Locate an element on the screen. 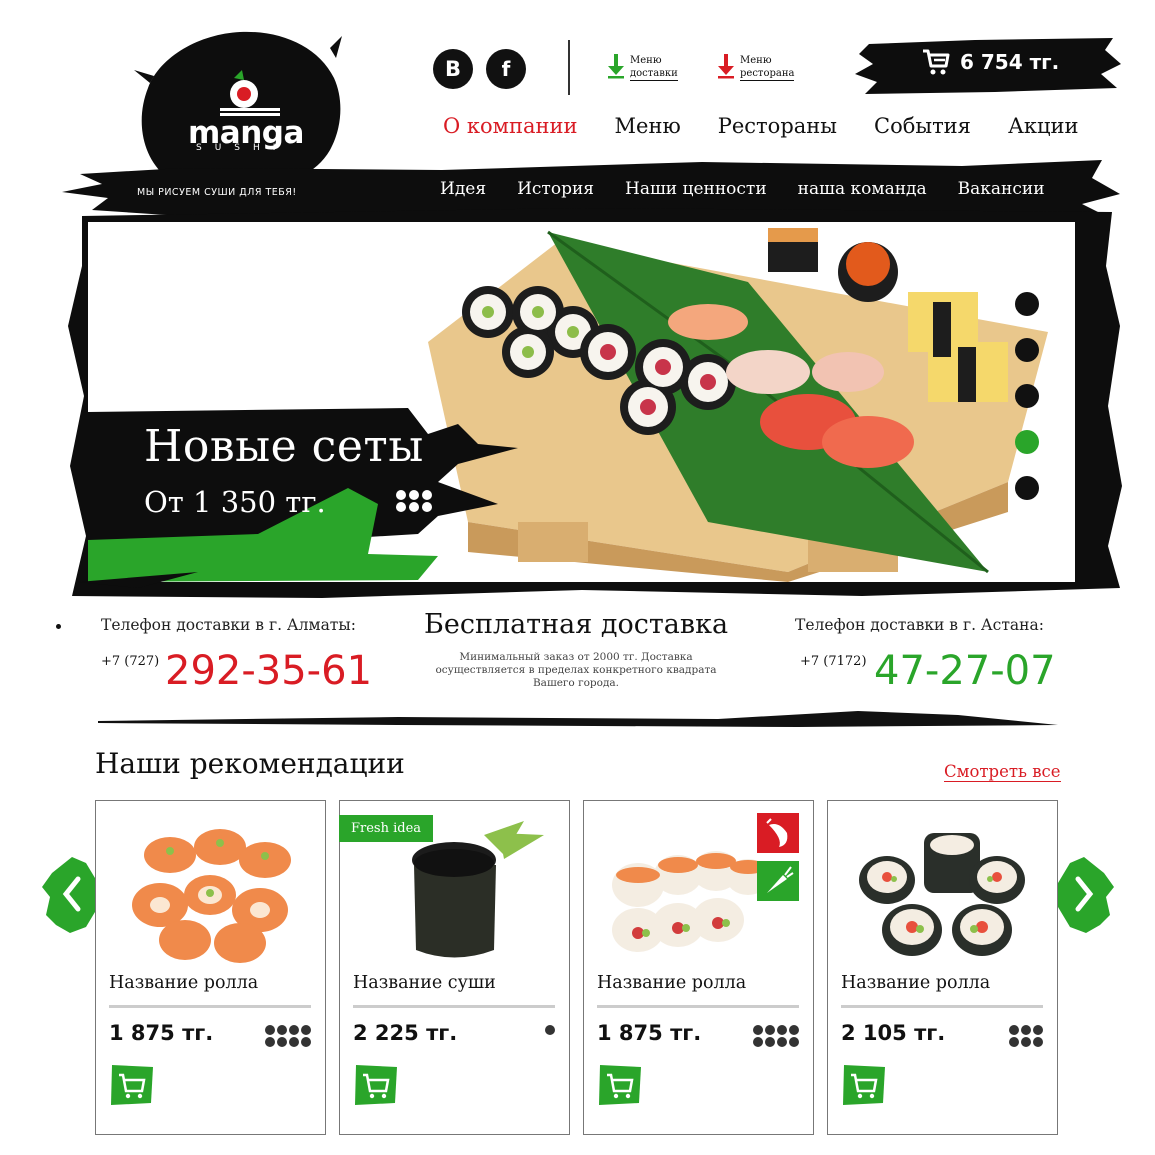 Image resolution: width=1155 pixels, height=1155 pixels. hero-price: От 1 350 тг. is located at coordinates (235, 502).